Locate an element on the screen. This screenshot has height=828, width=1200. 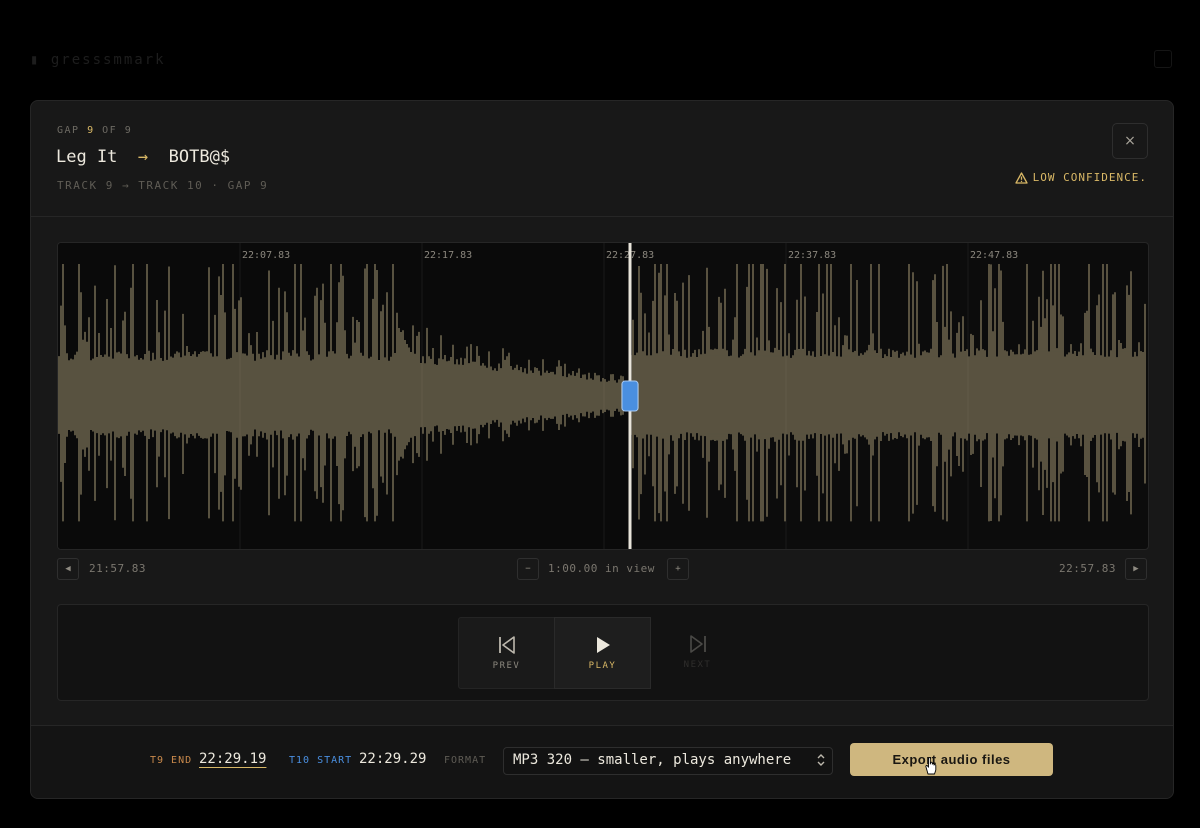
to-track-title: BOTB@$ is located at coordinates (199, 157).